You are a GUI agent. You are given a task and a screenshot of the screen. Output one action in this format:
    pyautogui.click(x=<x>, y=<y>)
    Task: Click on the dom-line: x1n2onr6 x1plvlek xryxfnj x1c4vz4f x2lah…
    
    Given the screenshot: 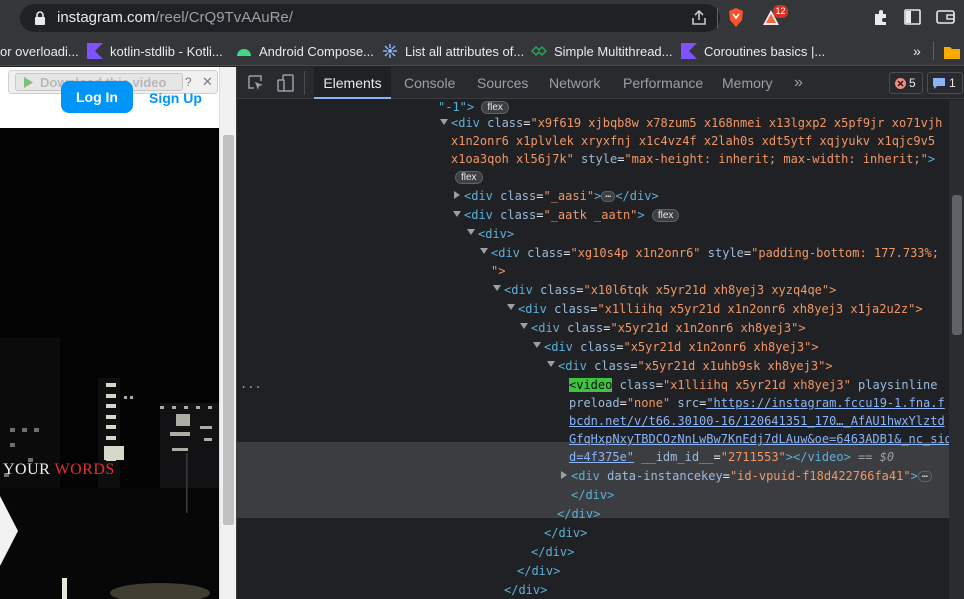 What is the action you would take?
    pyautogui.click(x=693, y=141)
    